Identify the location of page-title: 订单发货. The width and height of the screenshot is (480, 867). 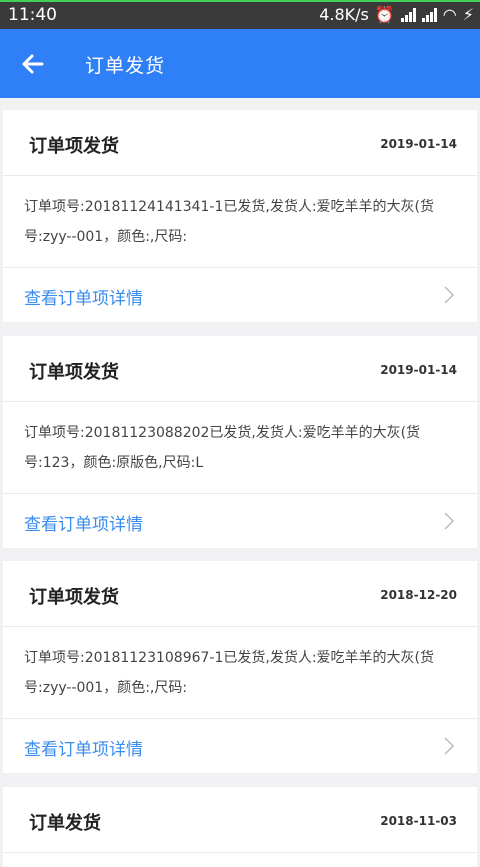
(125, 66).